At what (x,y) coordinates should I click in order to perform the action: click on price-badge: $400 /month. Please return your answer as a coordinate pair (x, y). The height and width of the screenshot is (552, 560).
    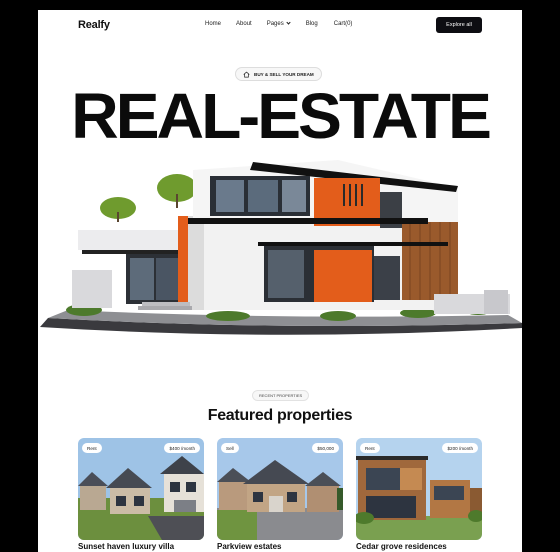
    Looking at the image, I should click on (182, 448).